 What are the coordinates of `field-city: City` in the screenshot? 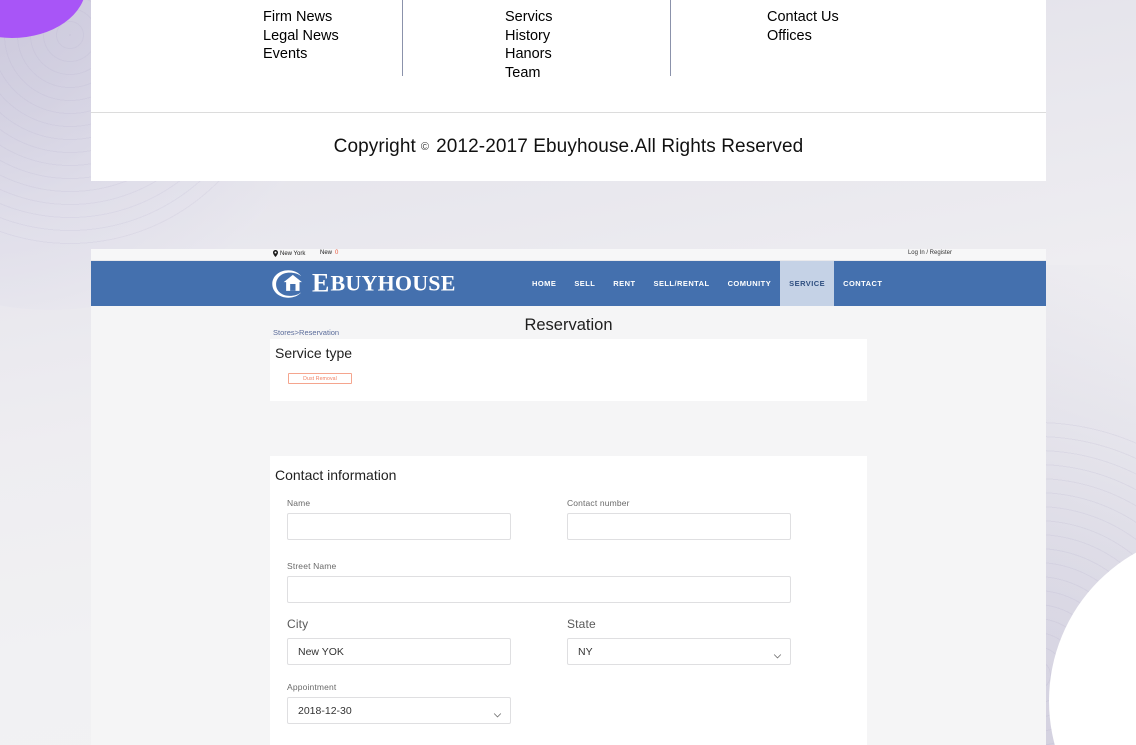 It's located at (399, 641).